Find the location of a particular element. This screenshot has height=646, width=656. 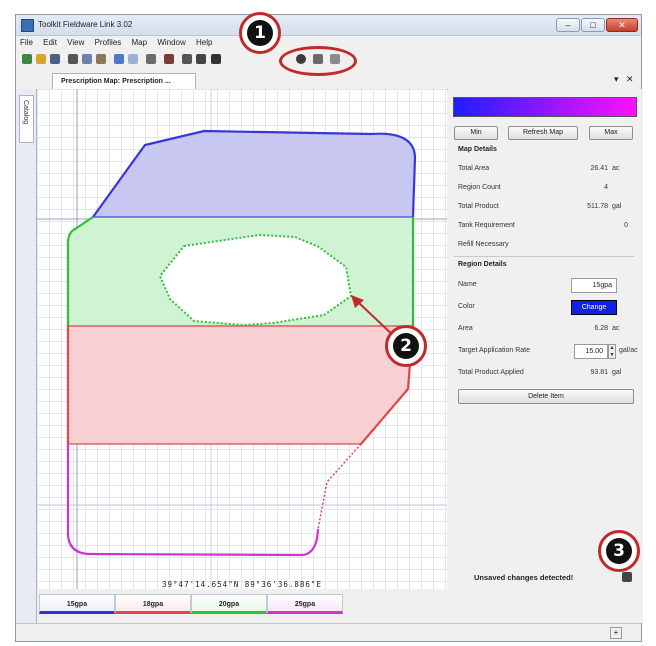

globe-icon is located at coordinates (187, 59).